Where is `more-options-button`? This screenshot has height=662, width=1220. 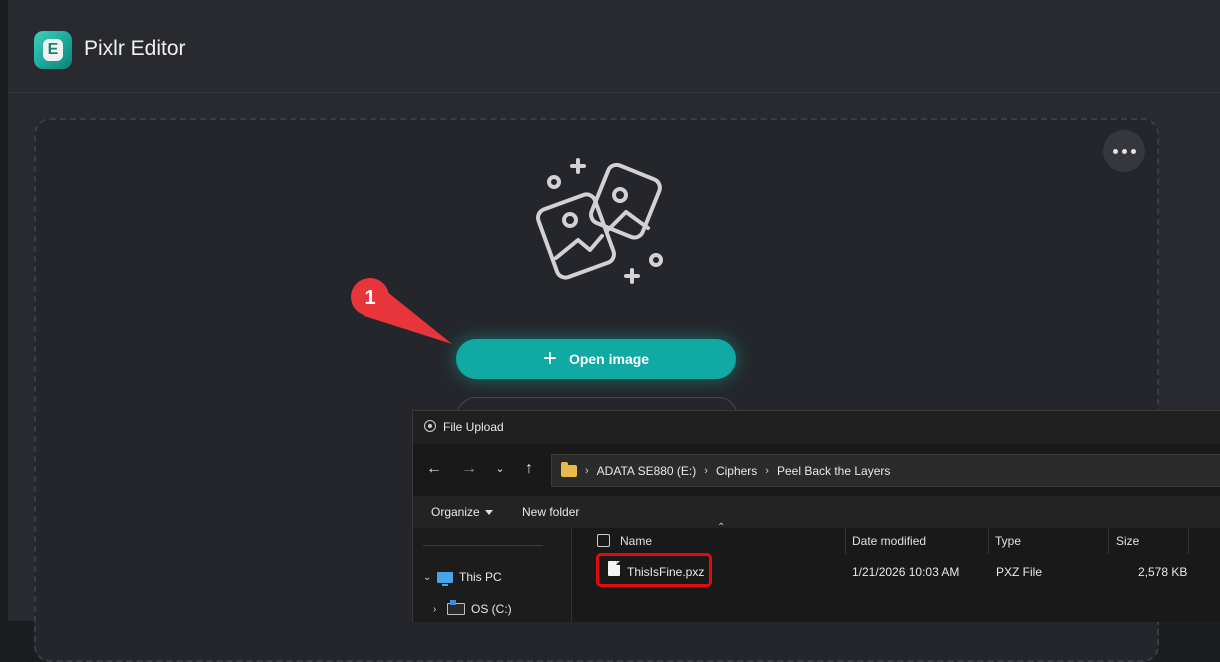 more-options-button is located at coordinates (1124, 151).